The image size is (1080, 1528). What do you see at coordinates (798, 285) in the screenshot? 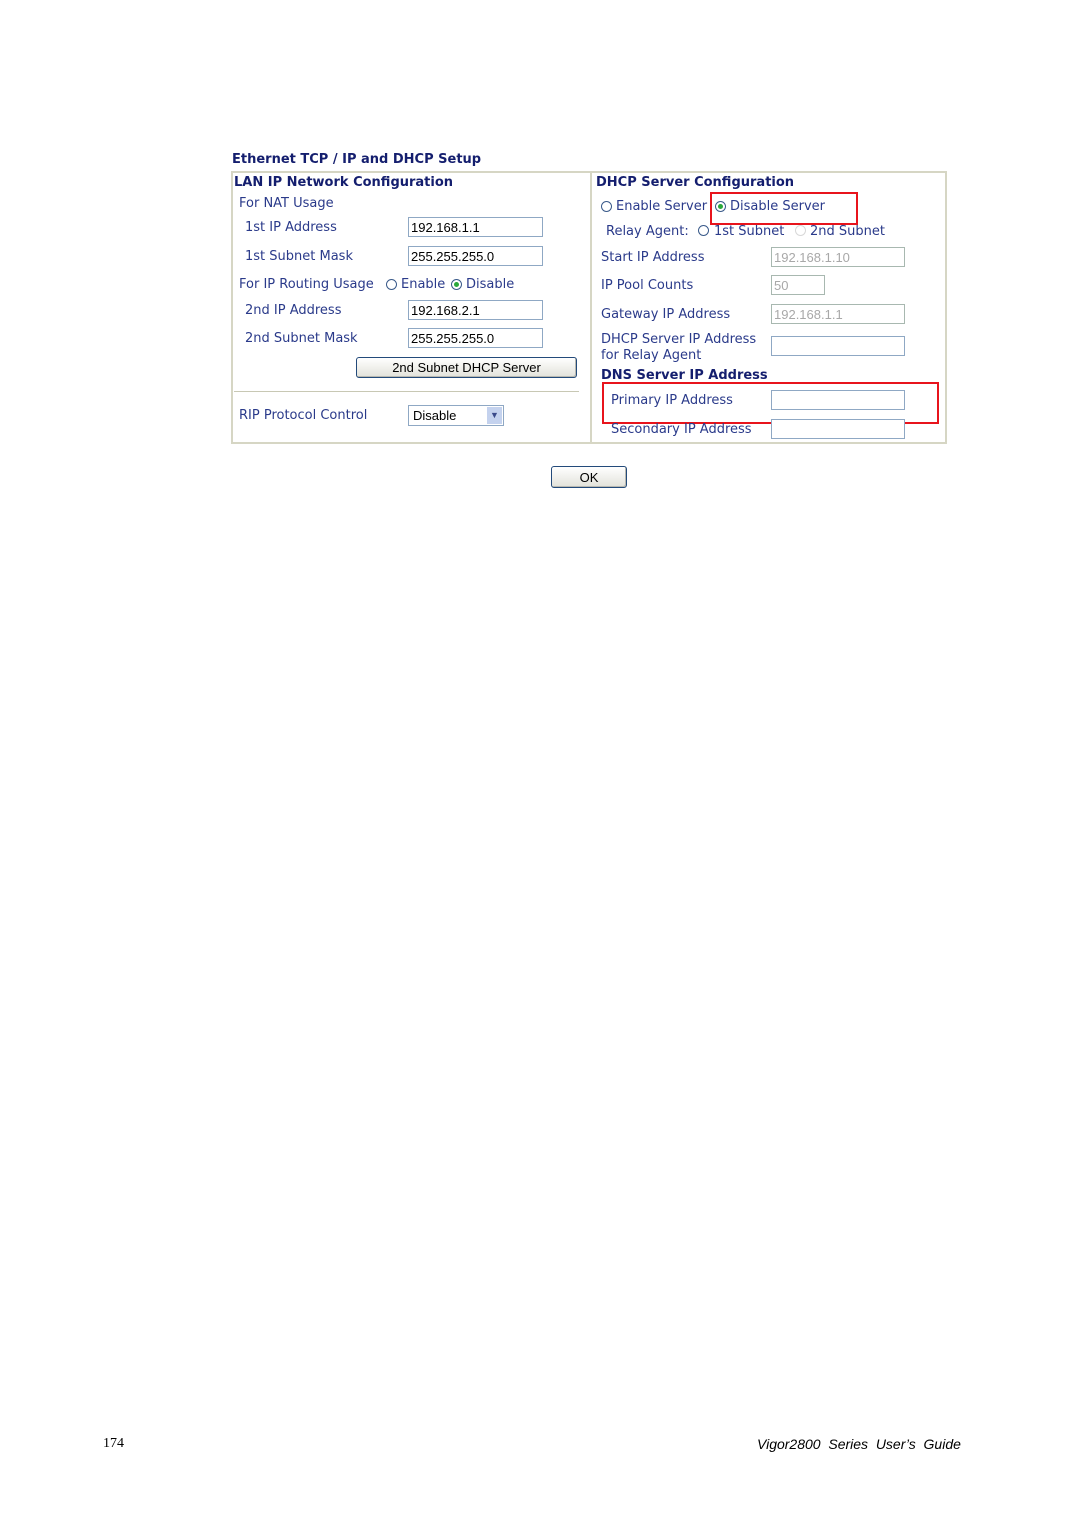
I see `pool-input` at bounding box center [798, 285].